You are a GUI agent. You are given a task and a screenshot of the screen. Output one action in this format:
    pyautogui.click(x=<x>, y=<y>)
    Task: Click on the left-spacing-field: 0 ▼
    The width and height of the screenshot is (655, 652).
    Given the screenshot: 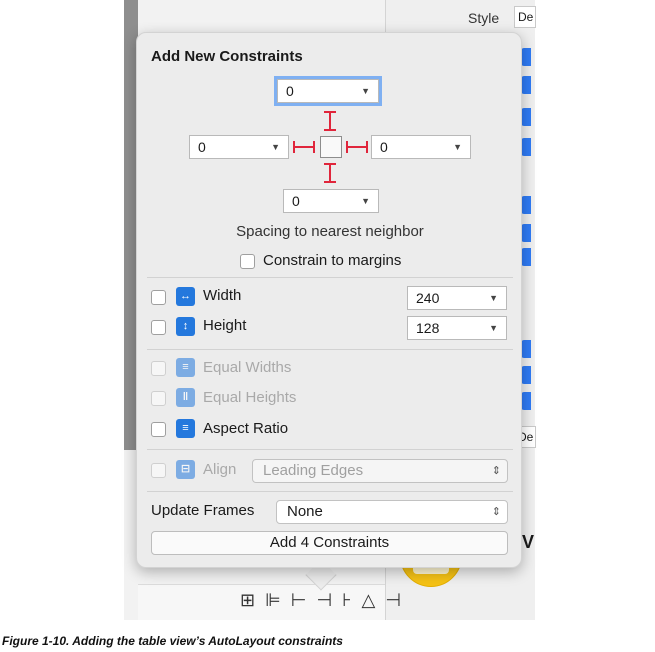 What is the action you would take?
    pyautogui.click(x=239, y=147)
    